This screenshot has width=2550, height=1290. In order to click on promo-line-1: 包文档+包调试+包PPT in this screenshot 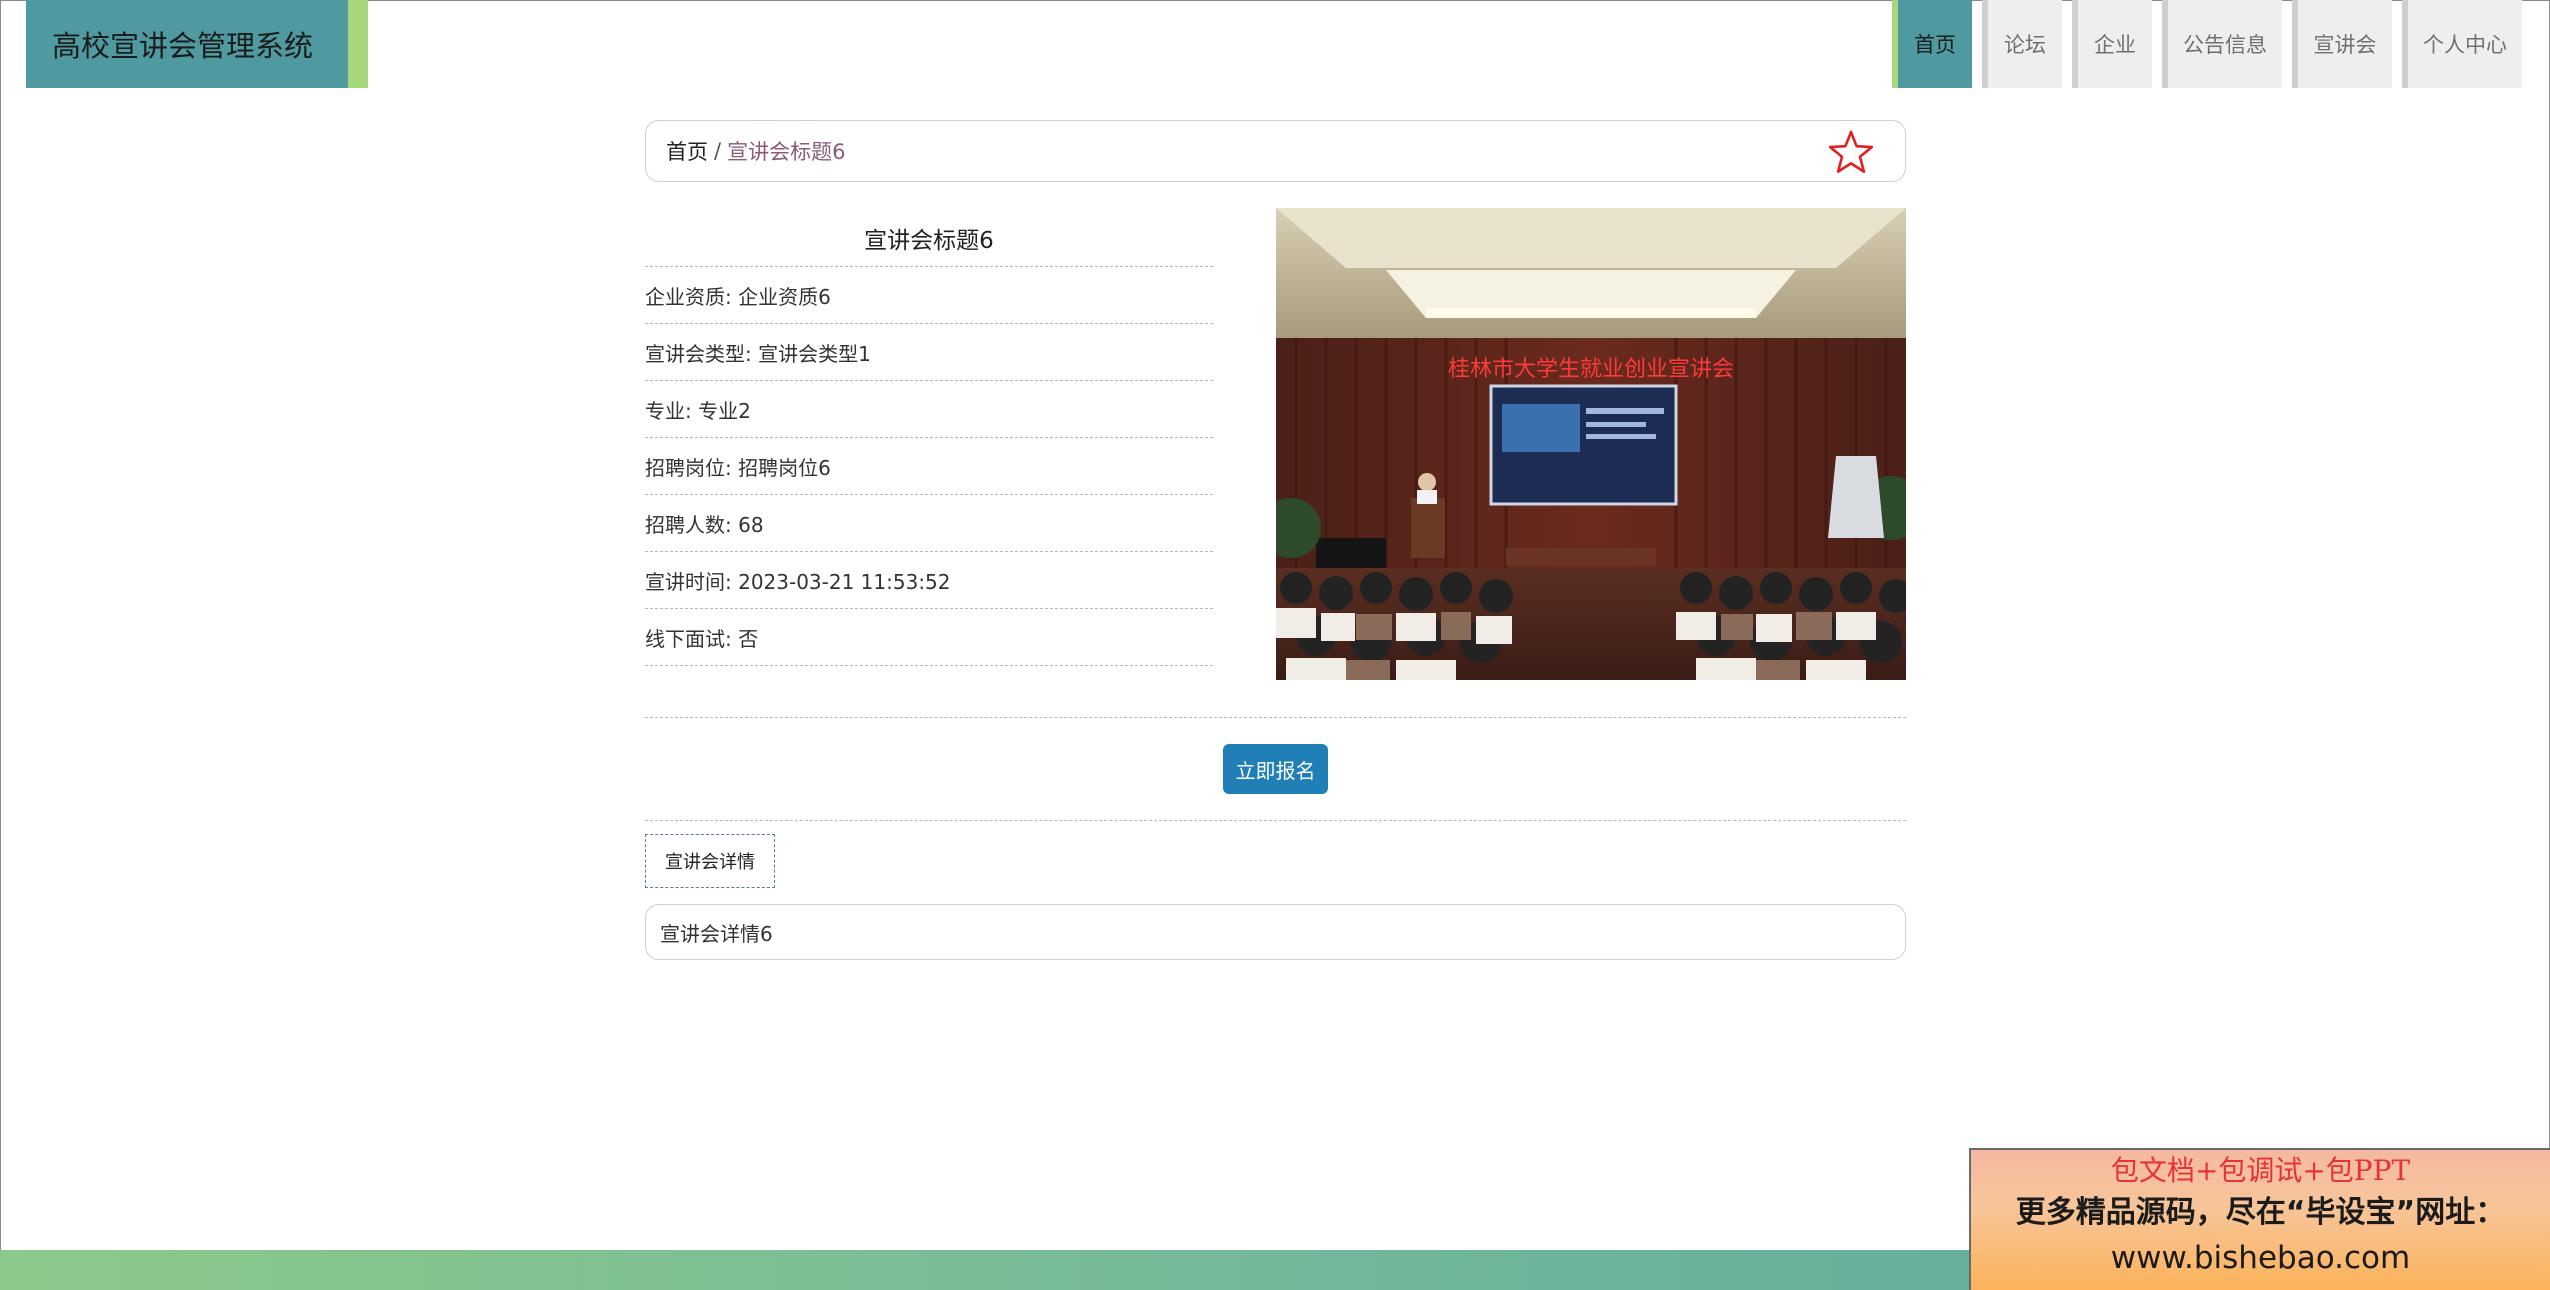, I will do `click(2260, 1170)`.